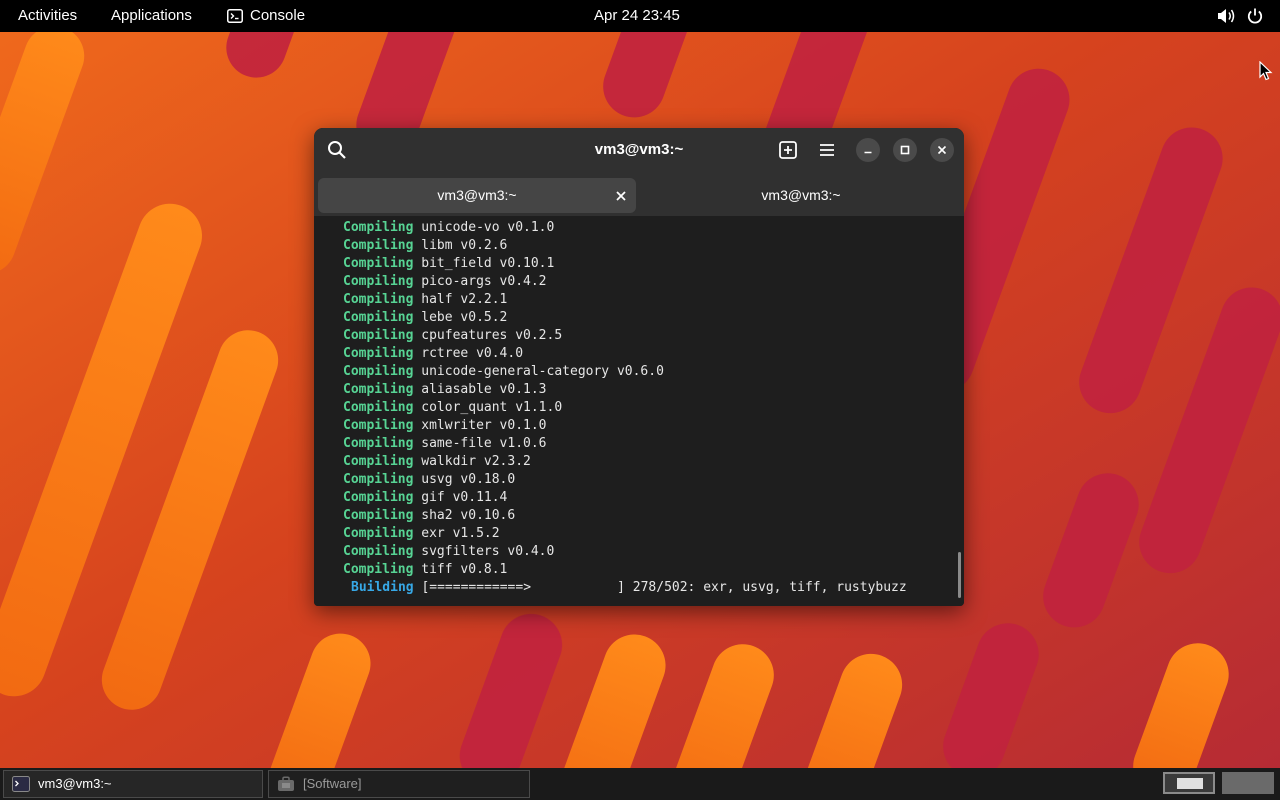 This screenshot has height=800, width=1280. I want to click on terminal-line: Compiling gif v0.11.4, so click(425, 497).